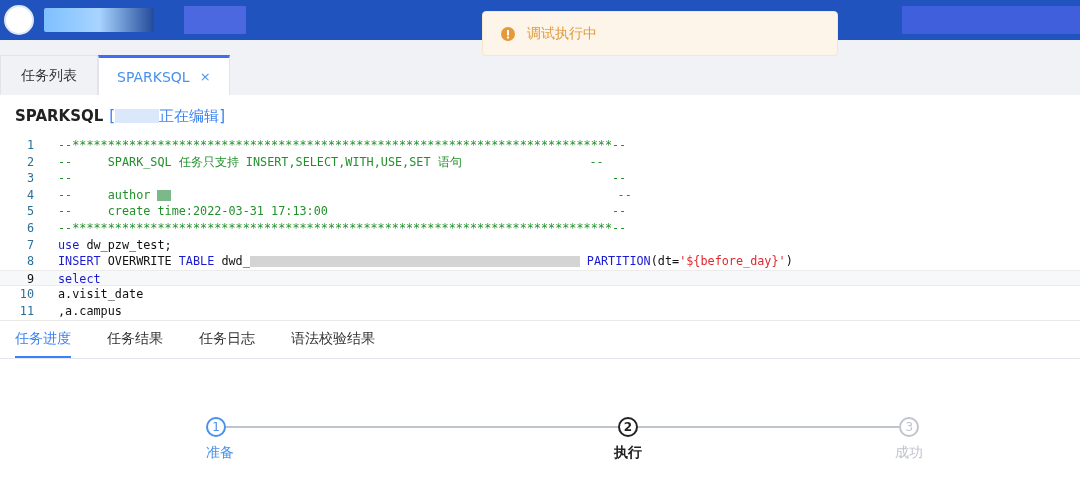 This screenshot has width=1080, height=479. I want to click on code-line: use dw_pzw_test;, so click(115, 245).